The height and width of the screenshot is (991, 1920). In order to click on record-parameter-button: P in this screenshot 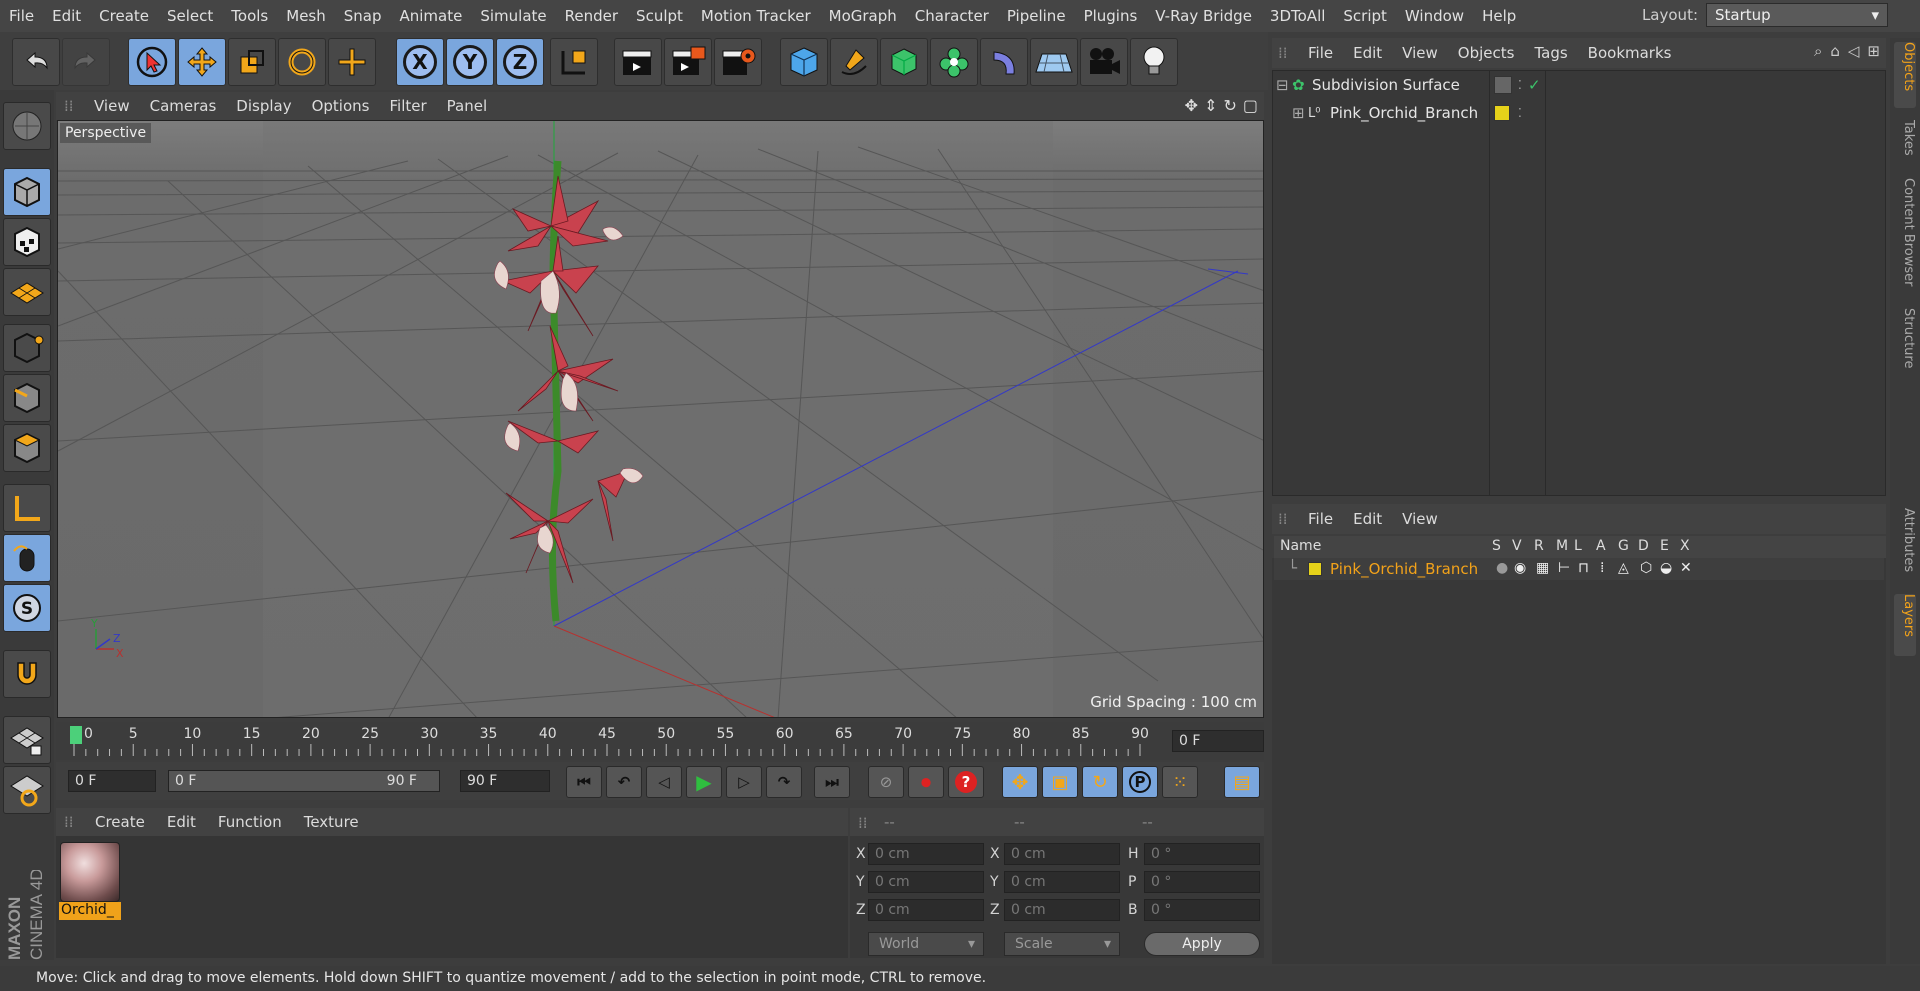, I will do `click(1140, 782)`.